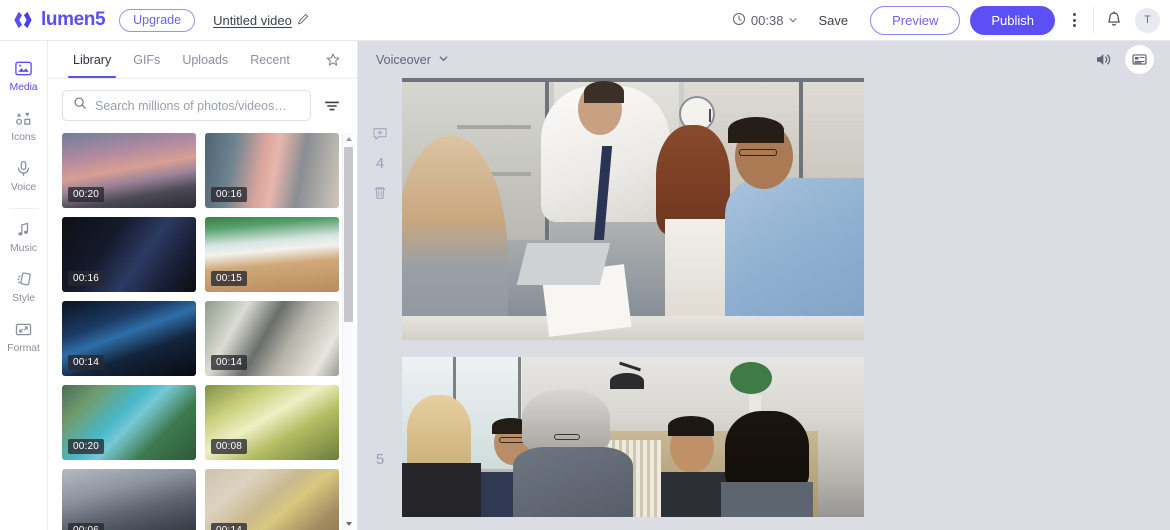 This screenshot has width=1170, height=530. I want to click on video-title-text: Untitled video, so click(252, 20).